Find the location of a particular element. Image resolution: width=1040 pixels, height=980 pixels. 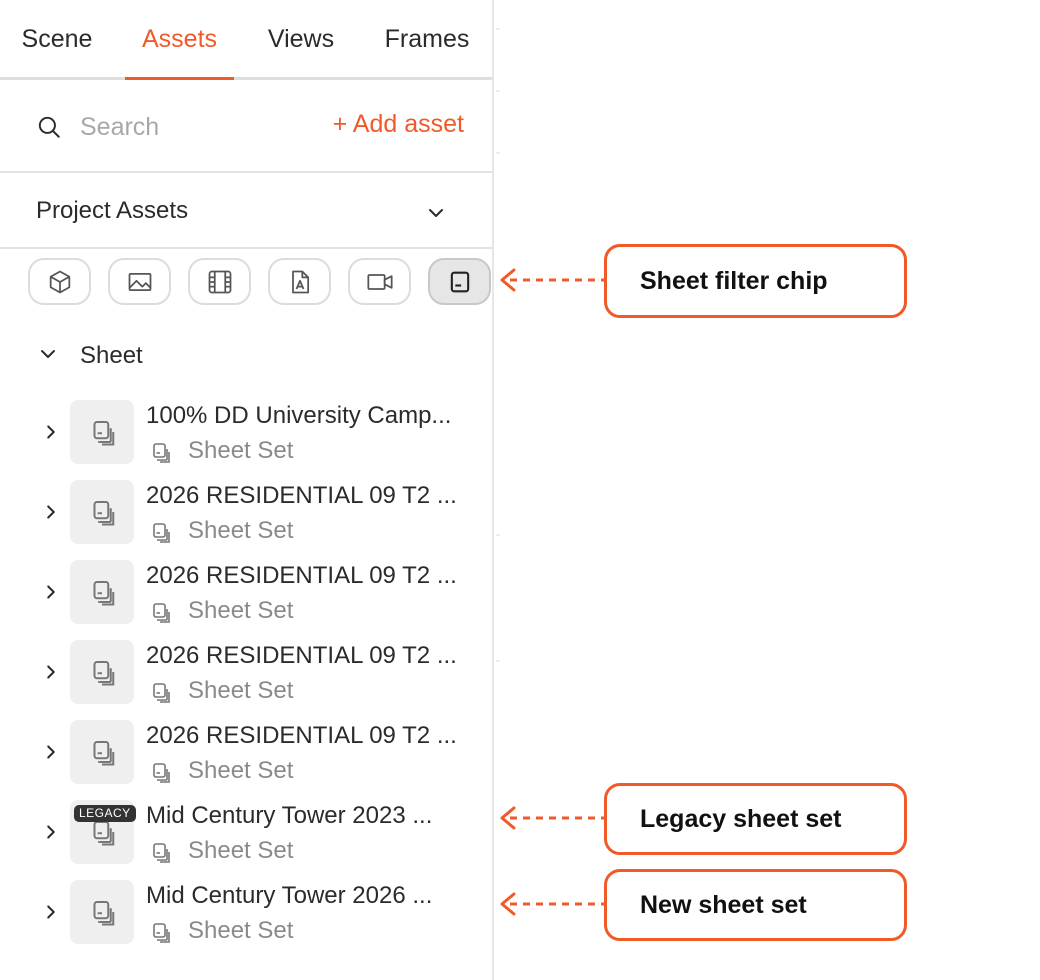

add-asset-button: + Add asset is located at coordinates (398, 124).